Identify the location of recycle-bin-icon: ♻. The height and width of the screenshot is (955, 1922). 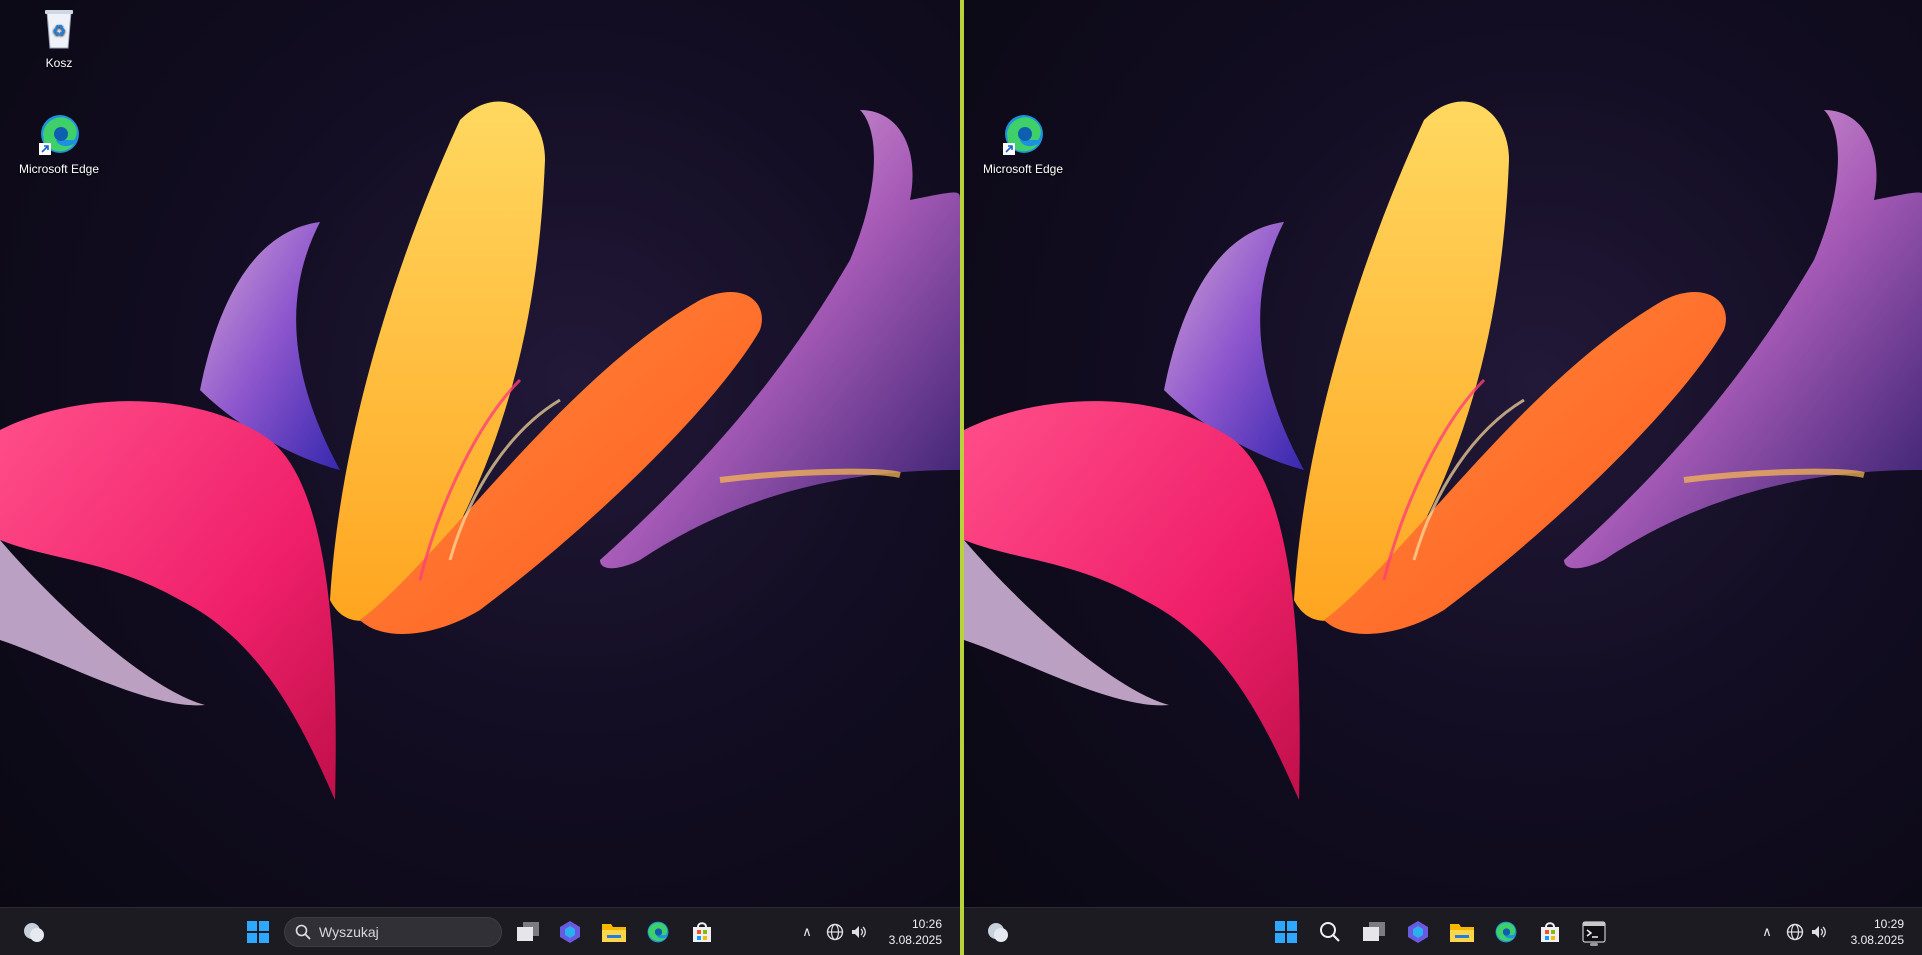
(59, 29).